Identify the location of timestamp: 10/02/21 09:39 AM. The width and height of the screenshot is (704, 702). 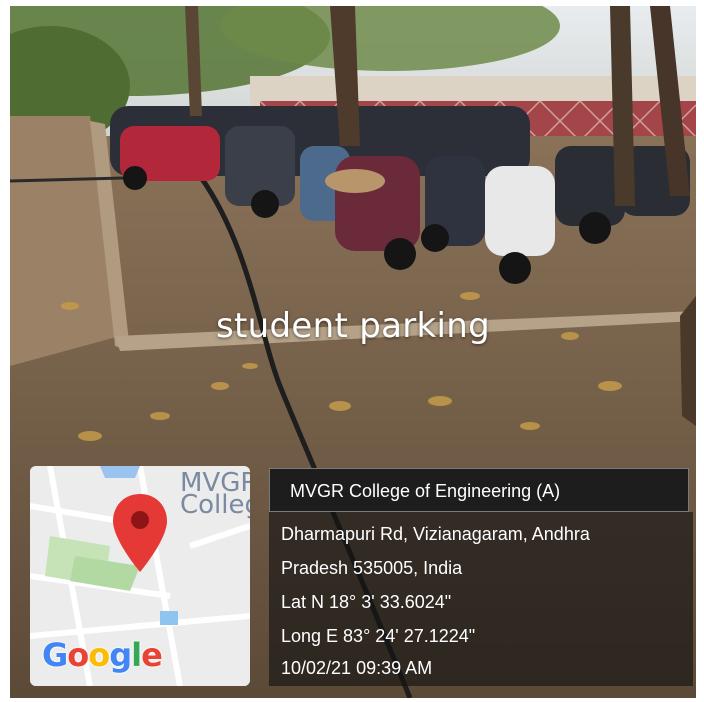
(357, 668).